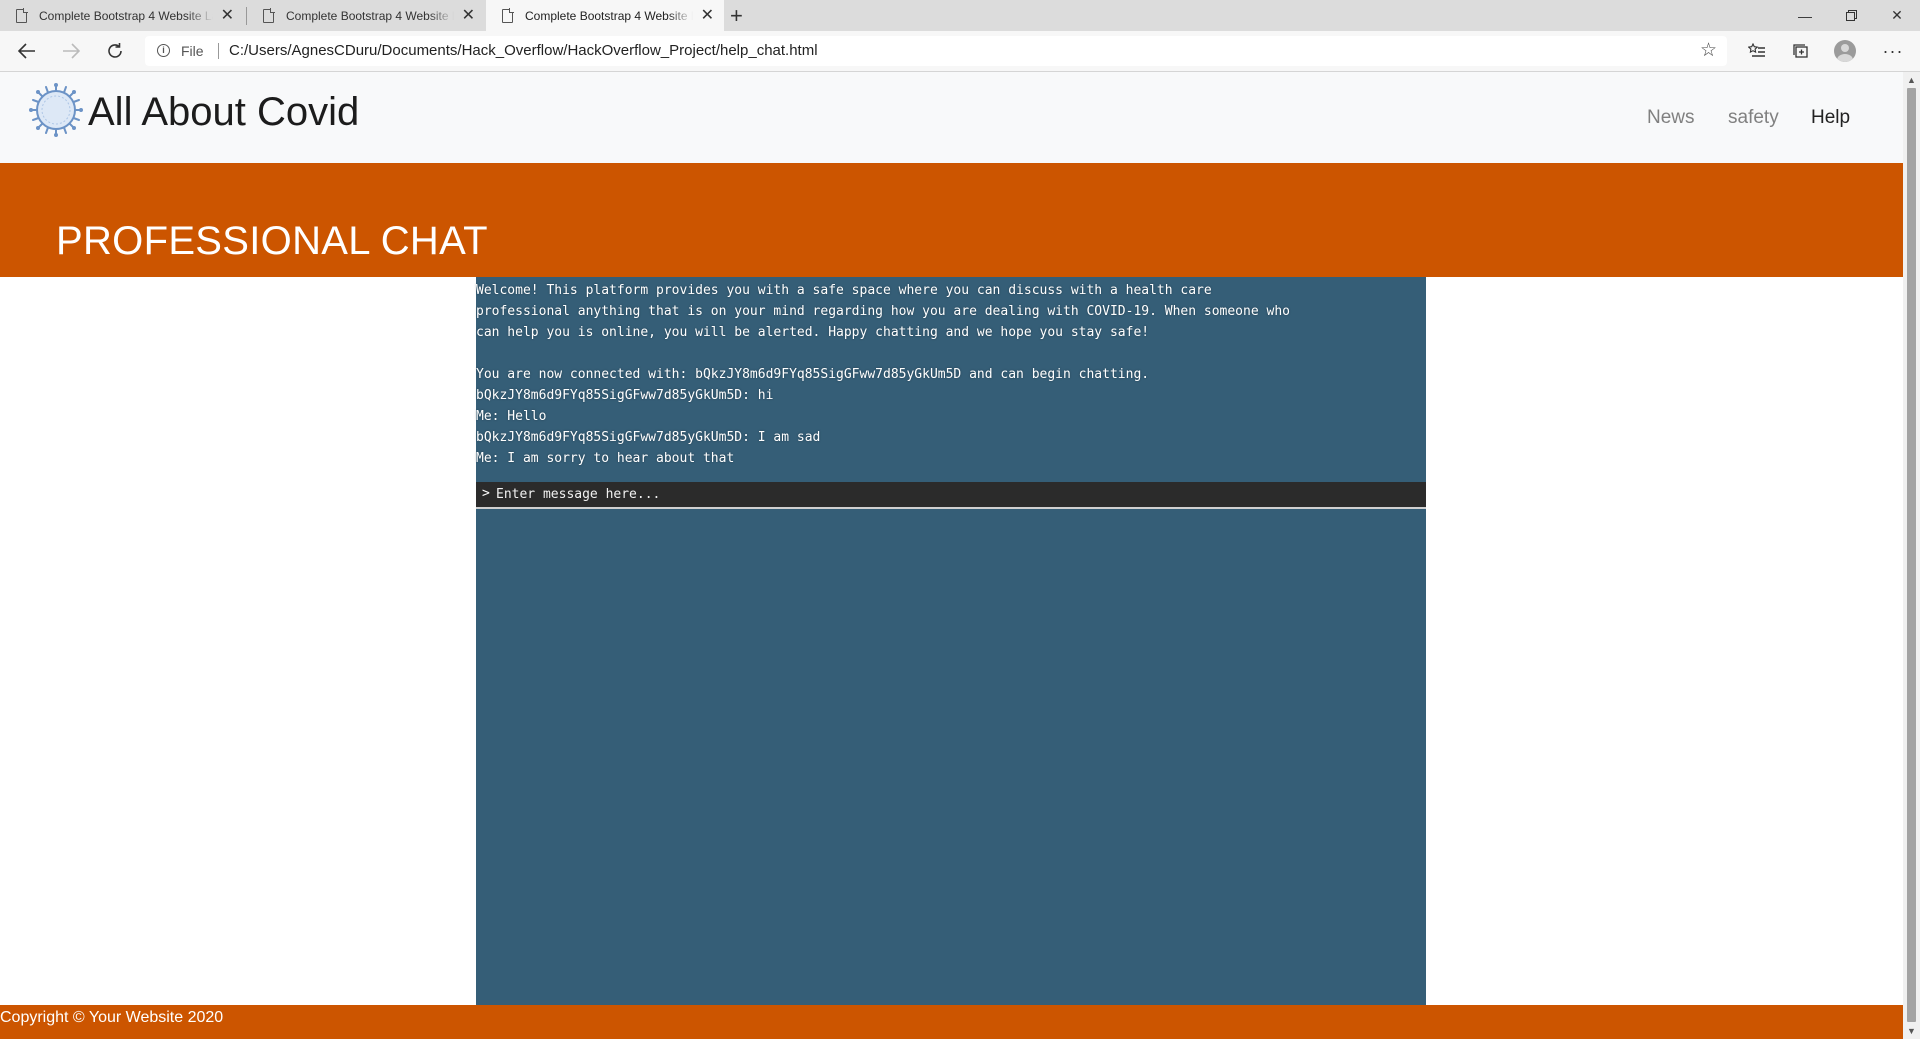 The height and width of the screenshot is (1039, 1920). I want to click on page-title: PROFESSIONAL CHAT, so click(272, 241).